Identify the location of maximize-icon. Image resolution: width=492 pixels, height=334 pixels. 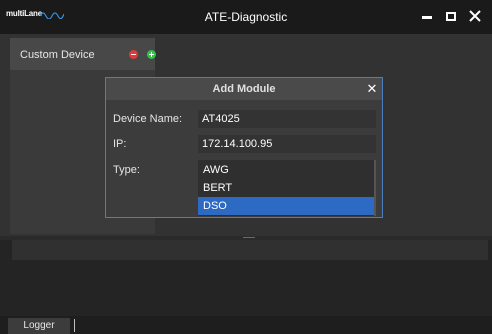
(451, 16).